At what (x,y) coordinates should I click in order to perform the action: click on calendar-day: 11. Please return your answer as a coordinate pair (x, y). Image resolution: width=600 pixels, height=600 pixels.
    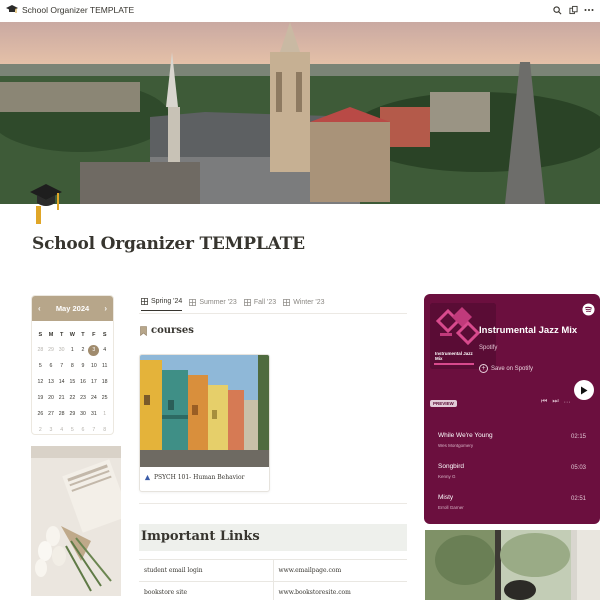
    Looking at the image, I should click on (104, 366).